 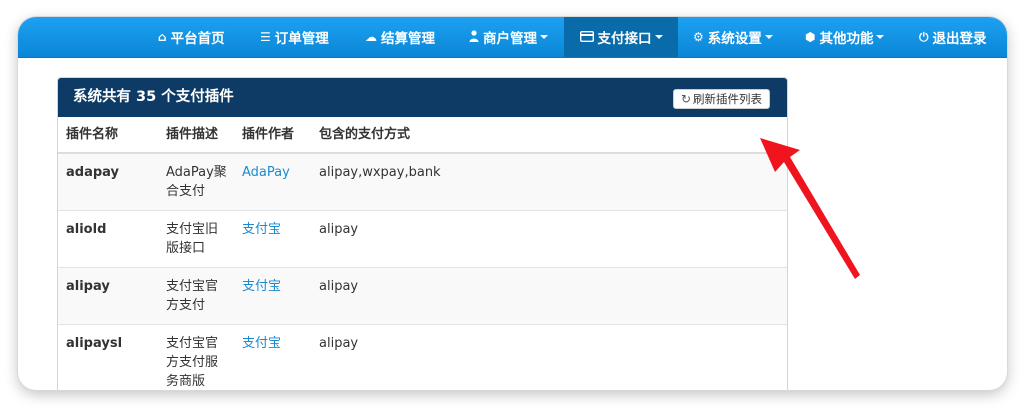 I want to click on header-plugin-desc: 插件描述, so click(x=192, y=134).